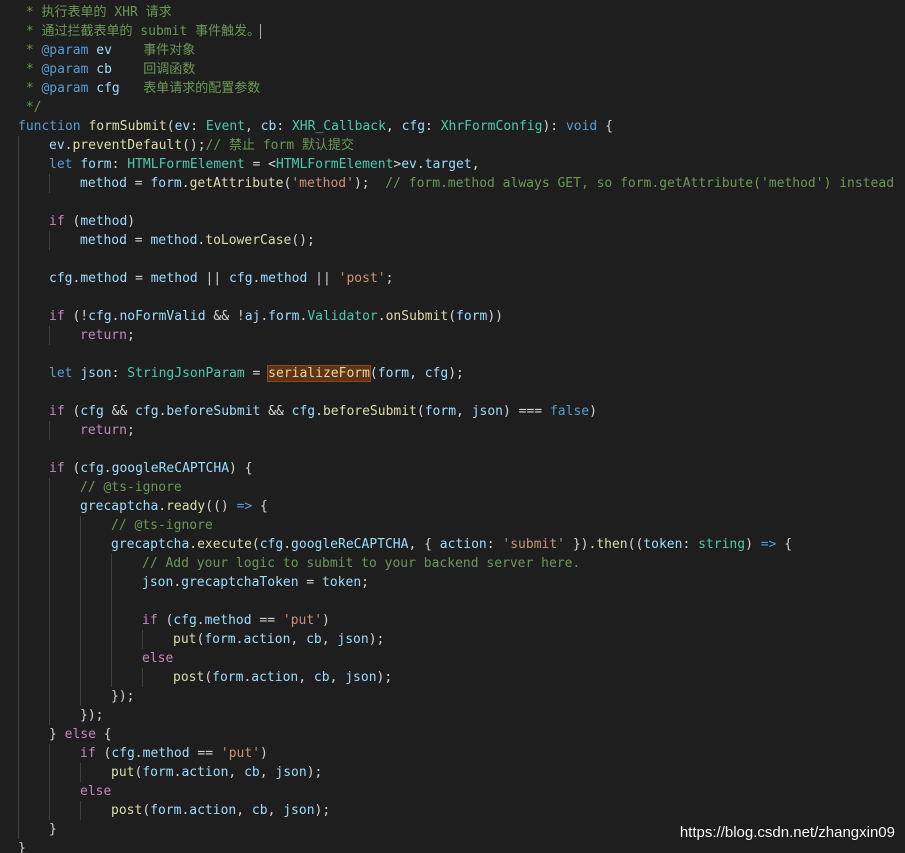 The width and height of the screenshot is (905, 853). Describe the element at coordinates (461, 107) in the screenshot. I see `code-line: */` at that location.